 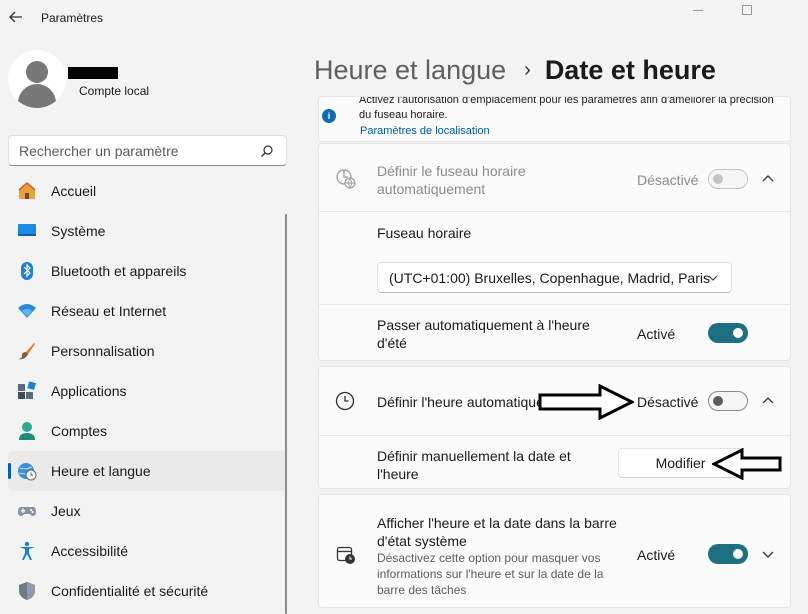 I want to click on auto-time-status: Désactivé, so click(x=668, y=402).